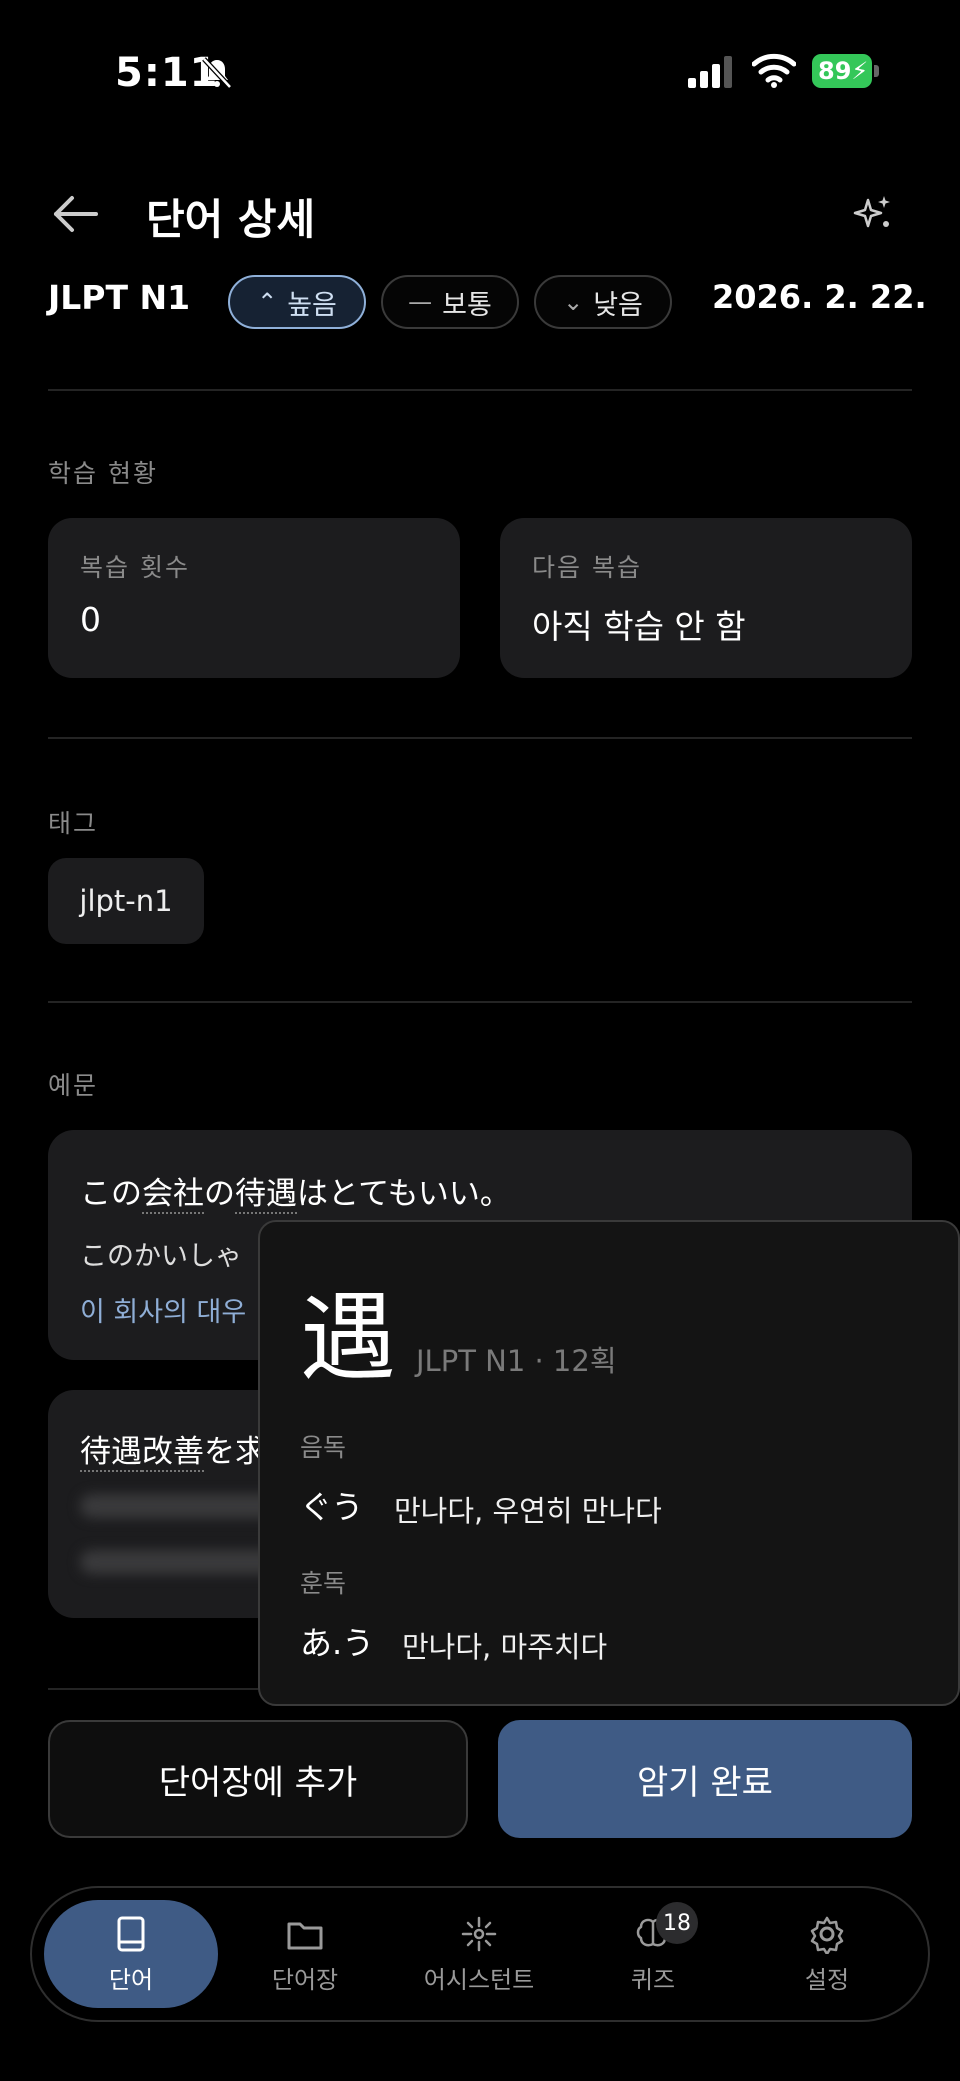 Image resolution: width=960 pixels, height=2081 pixels. Describe the element at coordinates (254, 598) in the screenshot. I see `review-count-card: 복습 횟수 0` at that location.